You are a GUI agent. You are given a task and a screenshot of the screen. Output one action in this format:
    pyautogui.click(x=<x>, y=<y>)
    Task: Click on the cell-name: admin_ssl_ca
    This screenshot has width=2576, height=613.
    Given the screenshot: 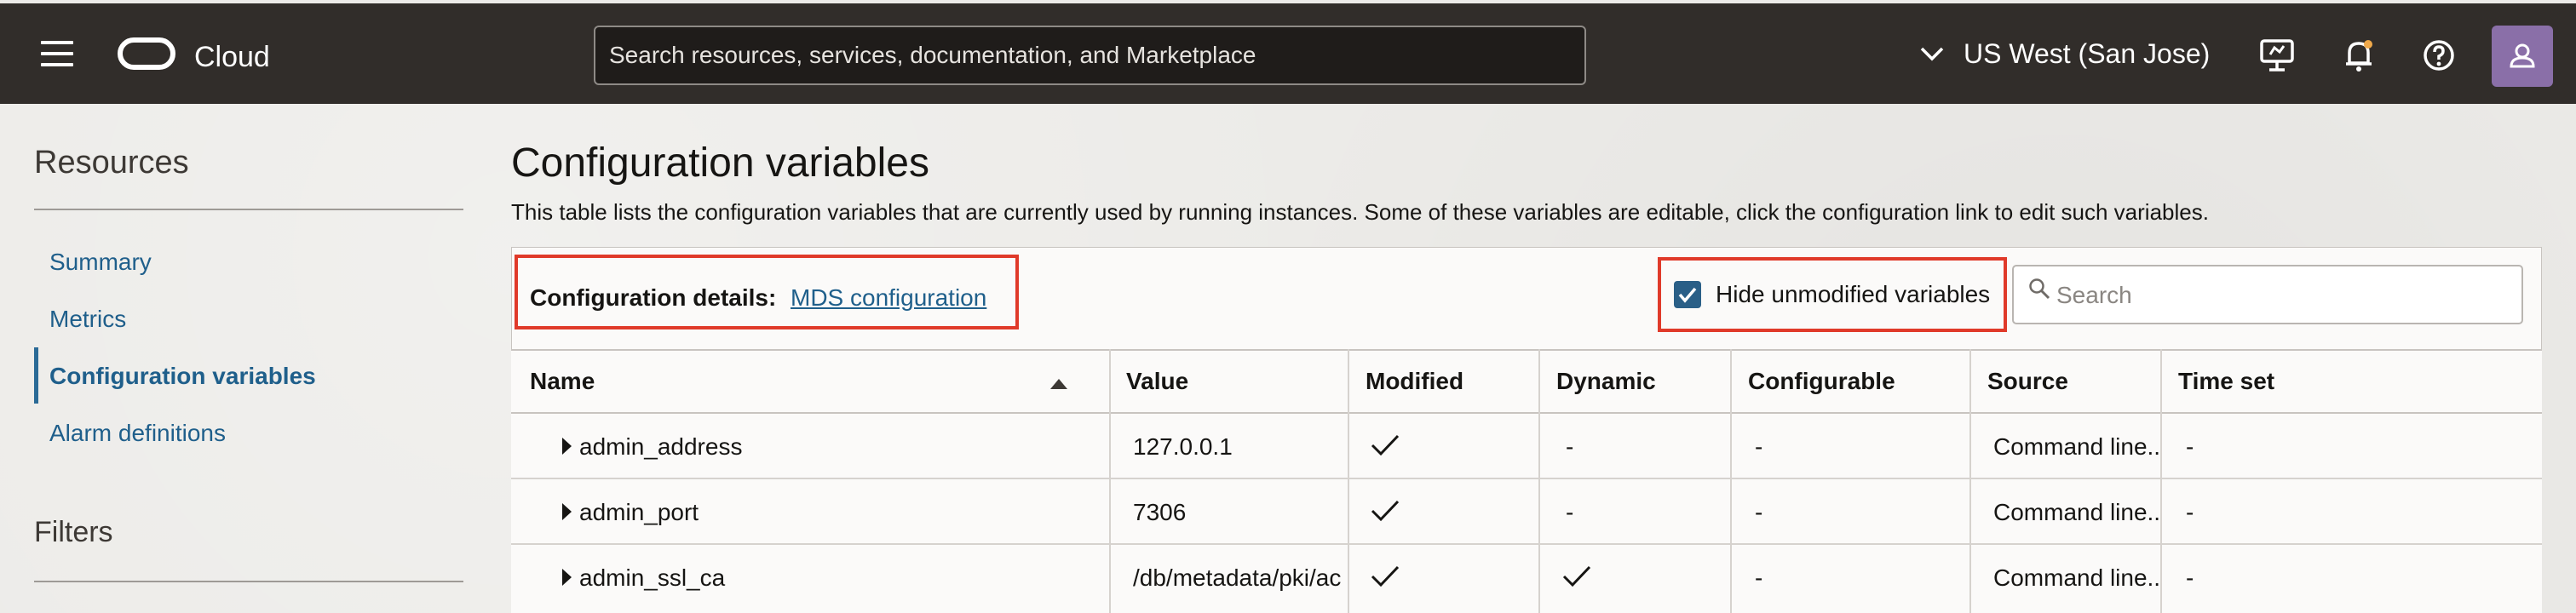 What is the action you would take?
    pyautogui.click(x=652, y=577)
    